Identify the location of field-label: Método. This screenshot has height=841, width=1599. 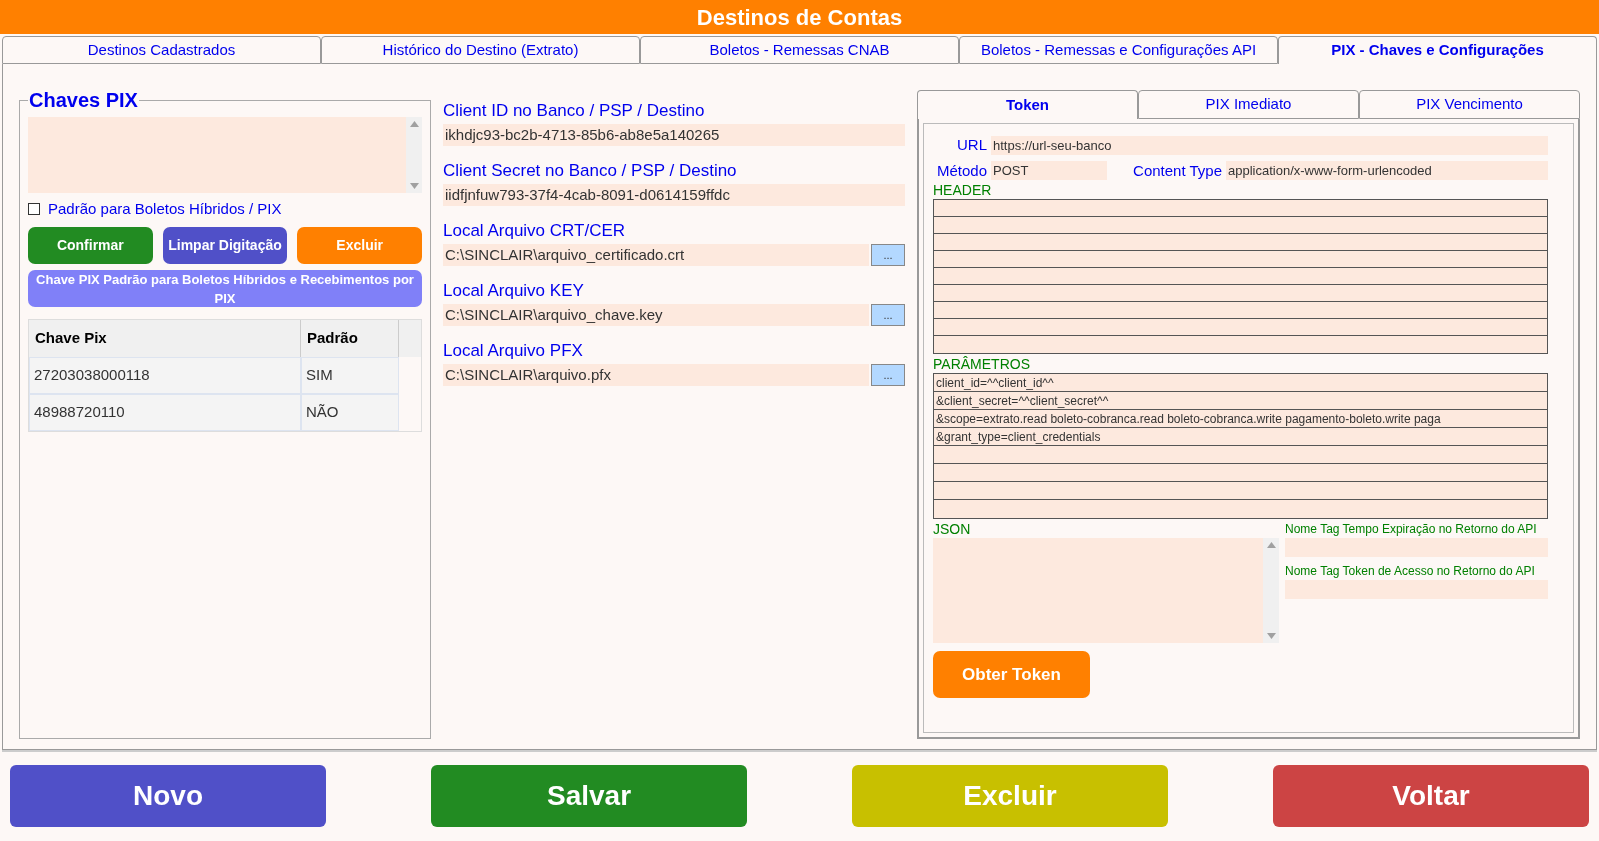
(962, 170).